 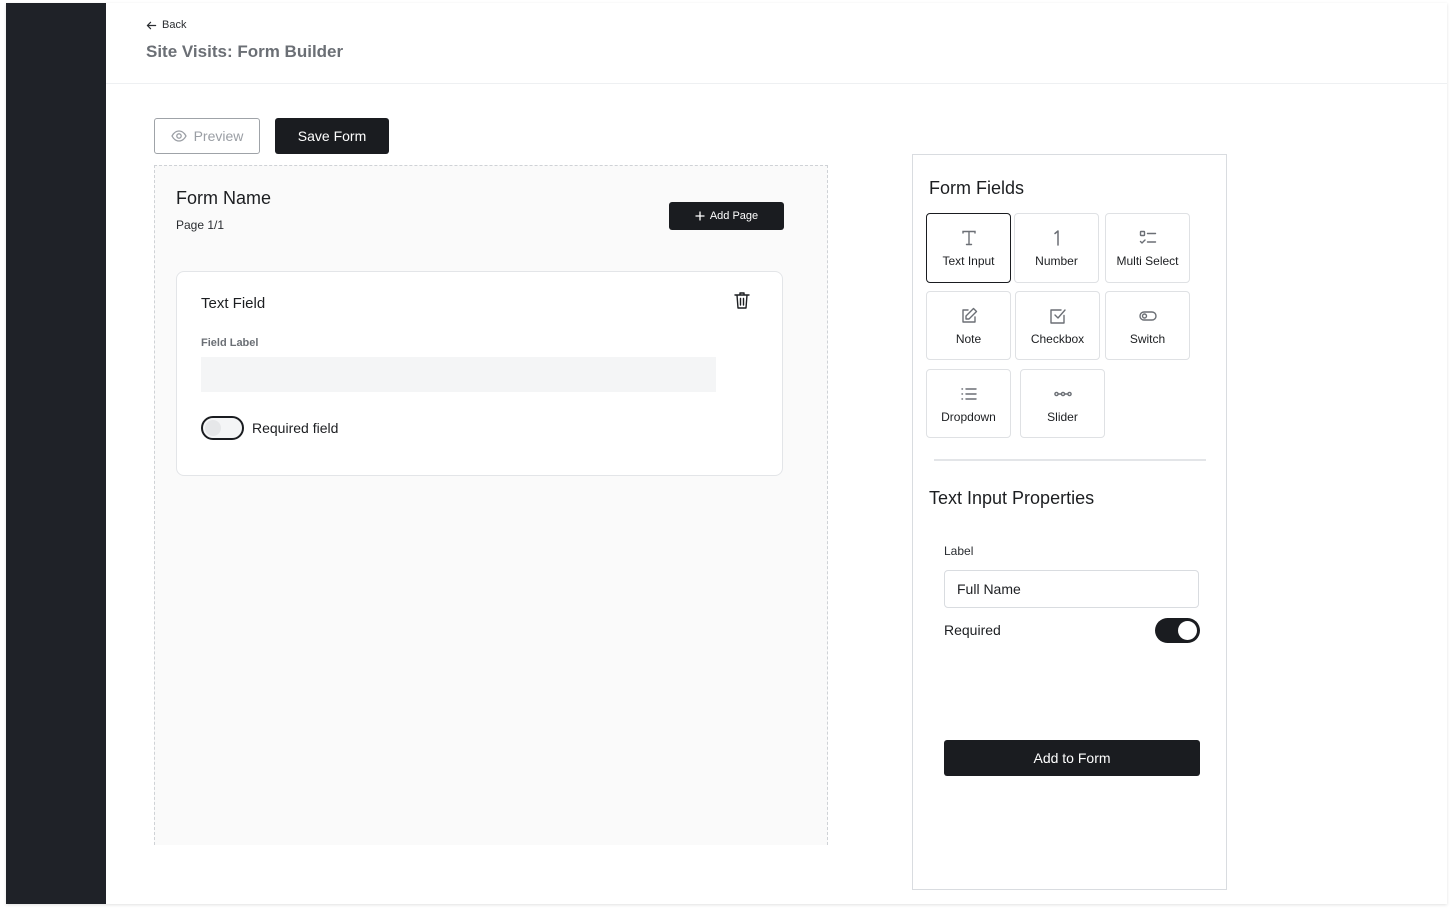 I want to click on add-to-form-button: Add to Form, so click(x=1072, y=758).